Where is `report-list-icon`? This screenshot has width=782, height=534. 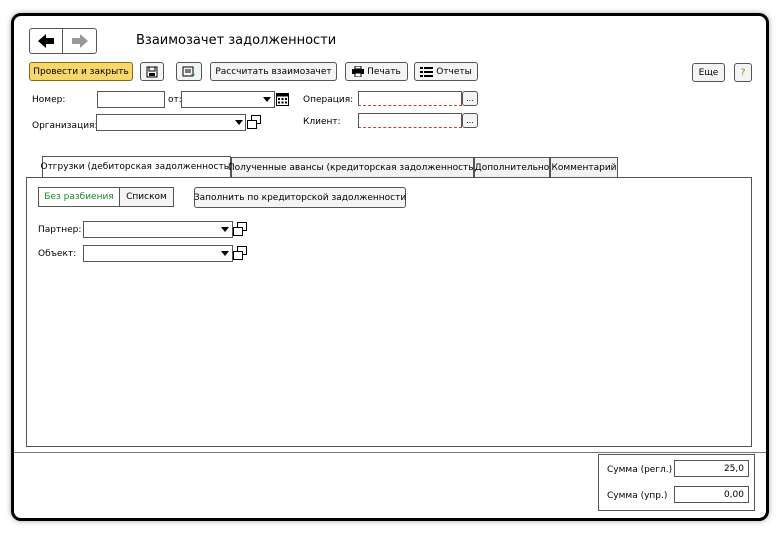 report-list-icon is located at coordinates (427, 71).